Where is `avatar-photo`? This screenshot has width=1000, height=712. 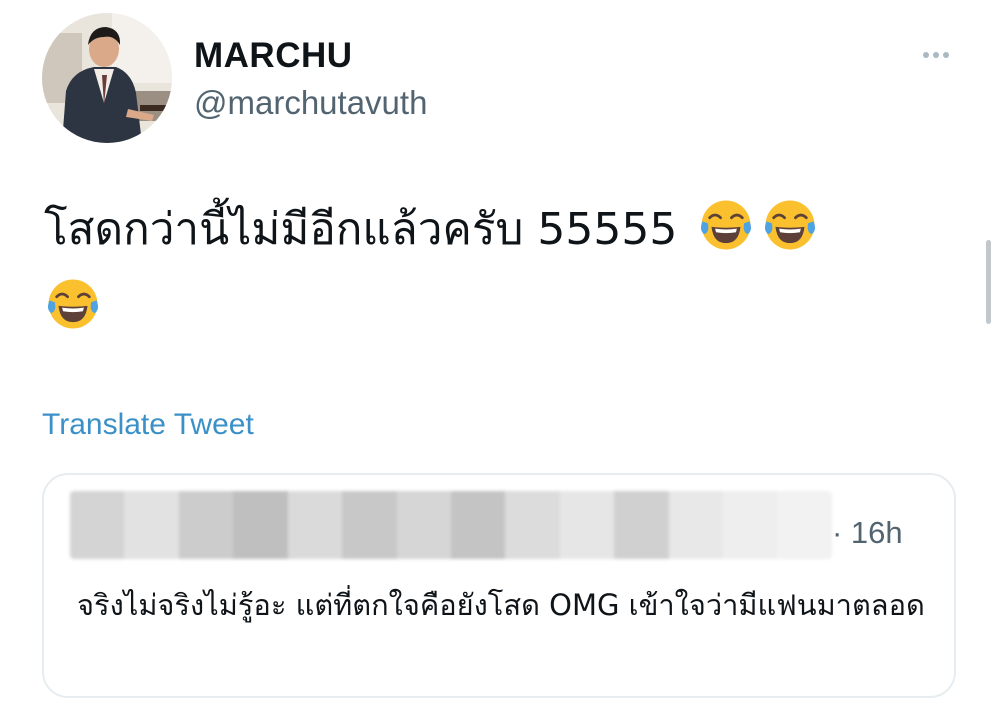
avatar-photo is located at coordinates (107, 78).